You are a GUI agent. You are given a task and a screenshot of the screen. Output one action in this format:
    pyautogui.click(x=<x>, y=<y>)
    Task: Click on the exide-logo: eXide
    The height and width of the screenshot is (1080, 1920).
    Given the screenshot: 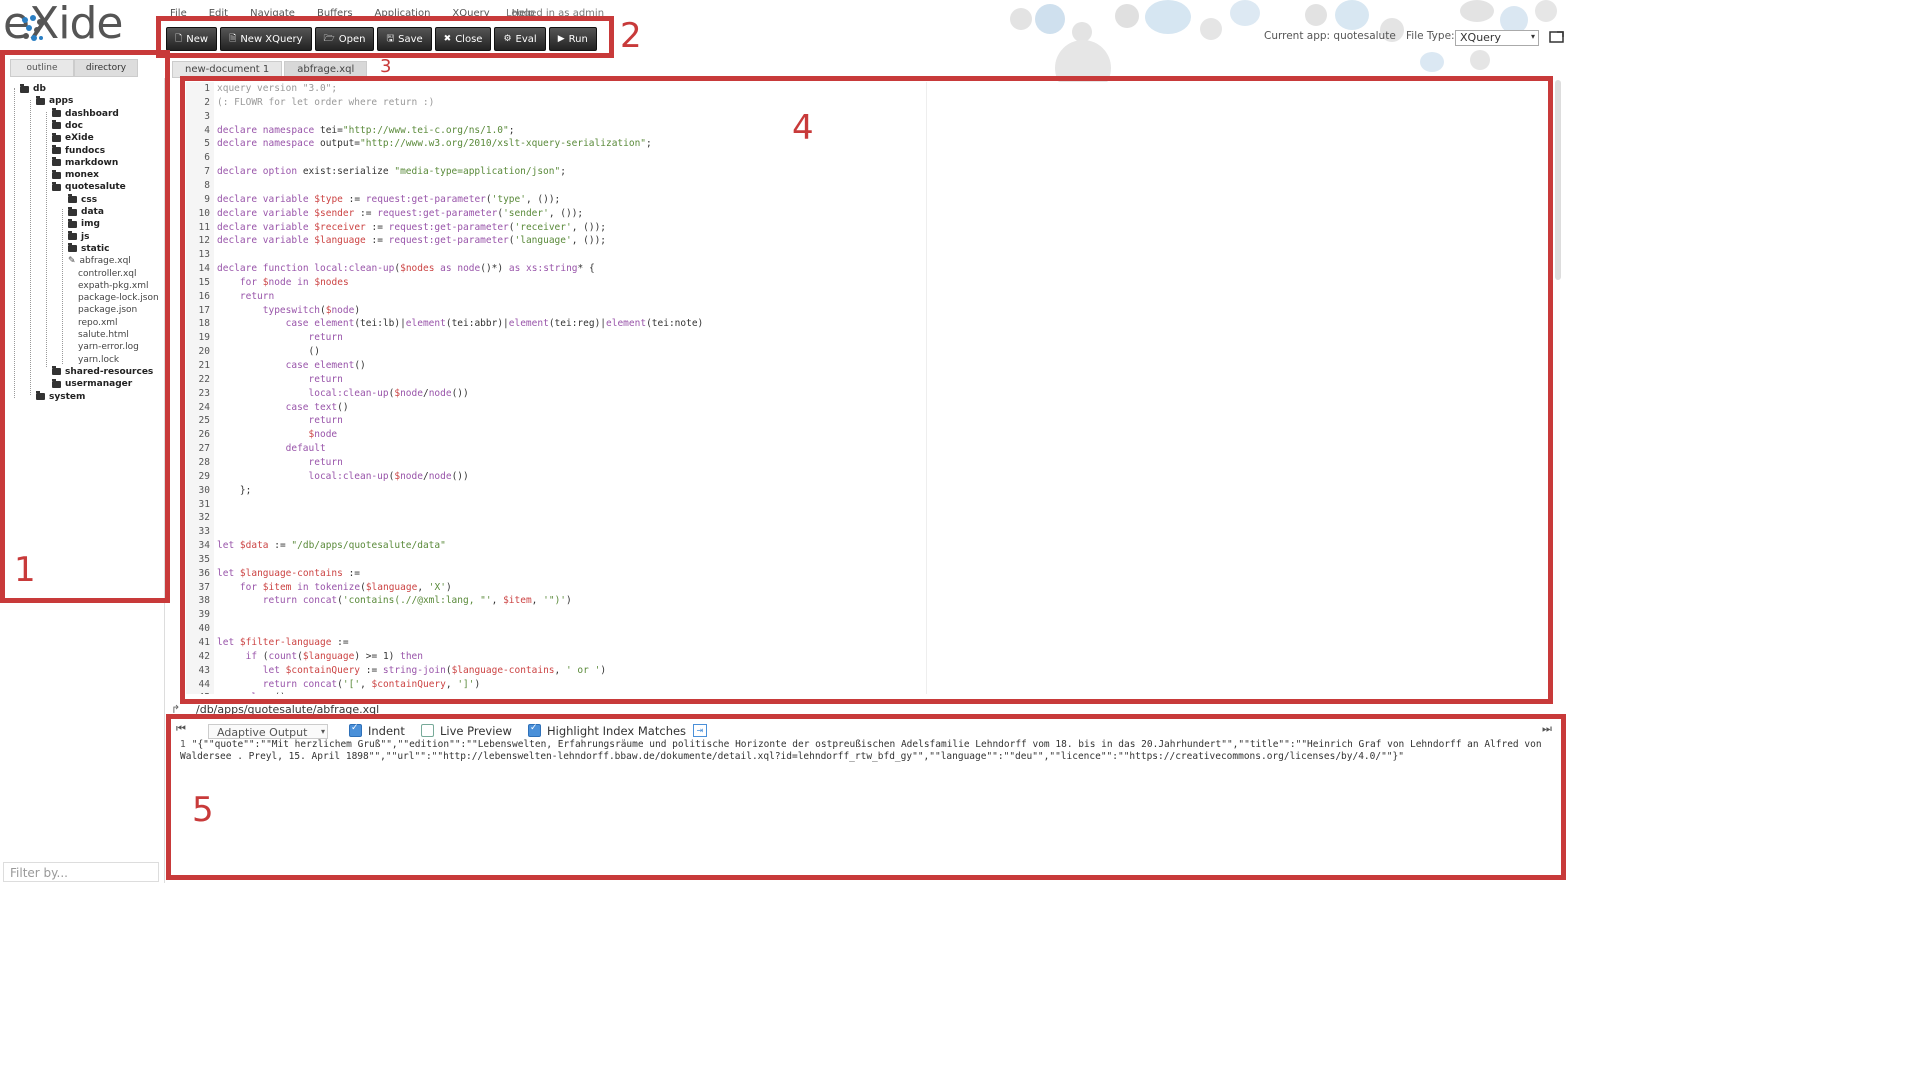 What is the action you would take?
    pyautogui.click(x=63, y=24)
    